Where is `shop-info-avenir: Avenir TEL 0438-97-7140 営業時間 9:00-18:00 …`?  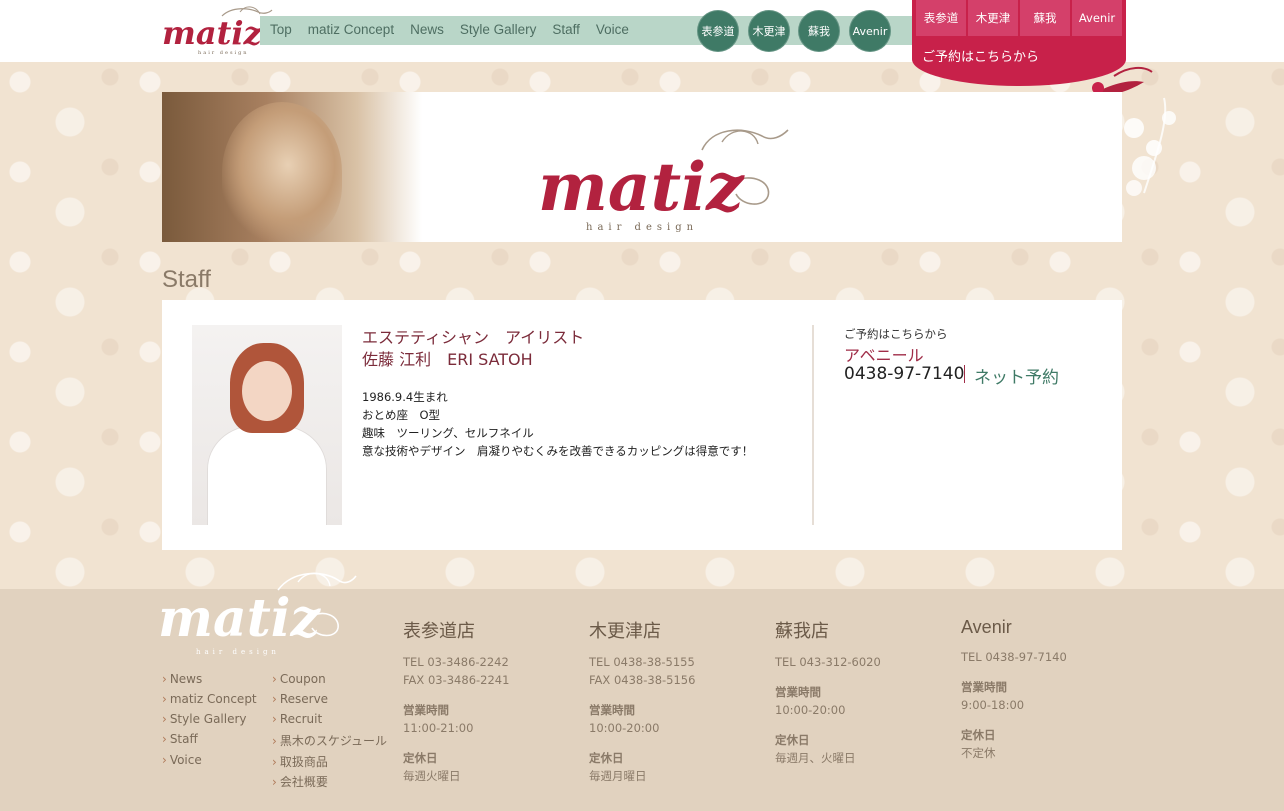 shop-info-avenir: Avenir TEL 0438-97-7140 営業時間 9:00-18:00 … is located at coordinates (1051, 689).